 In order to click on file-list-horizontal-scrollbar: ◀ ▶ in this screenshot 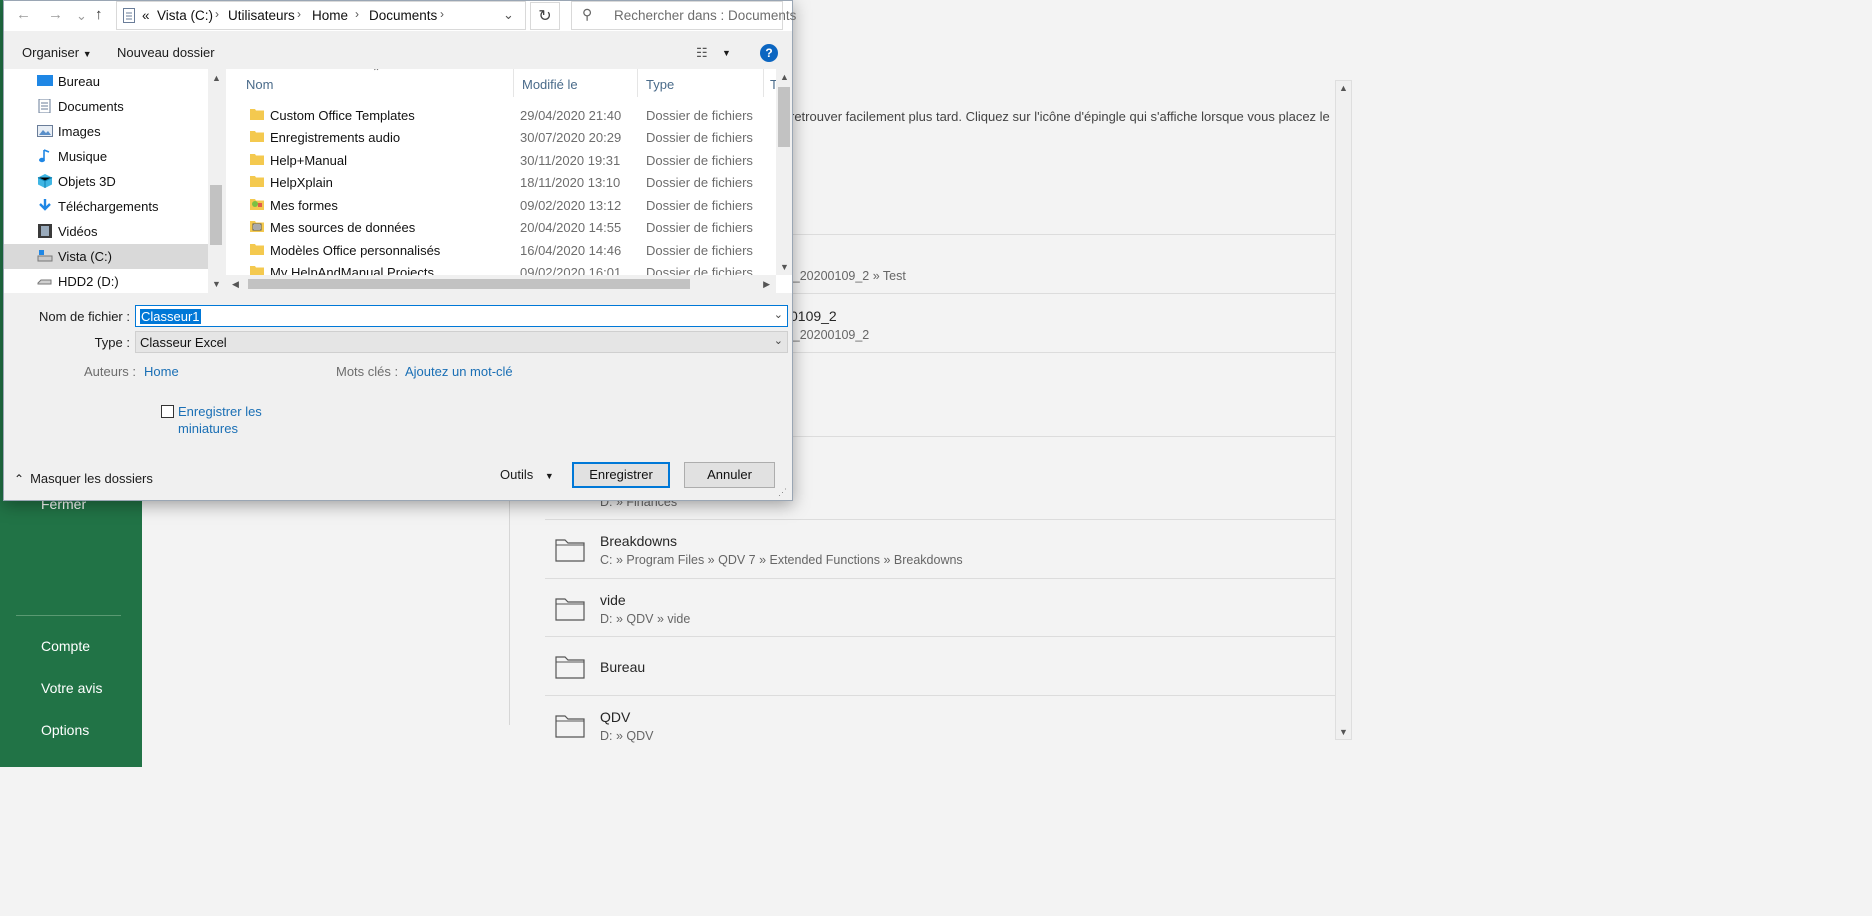, I will do `click(501, 284)`.